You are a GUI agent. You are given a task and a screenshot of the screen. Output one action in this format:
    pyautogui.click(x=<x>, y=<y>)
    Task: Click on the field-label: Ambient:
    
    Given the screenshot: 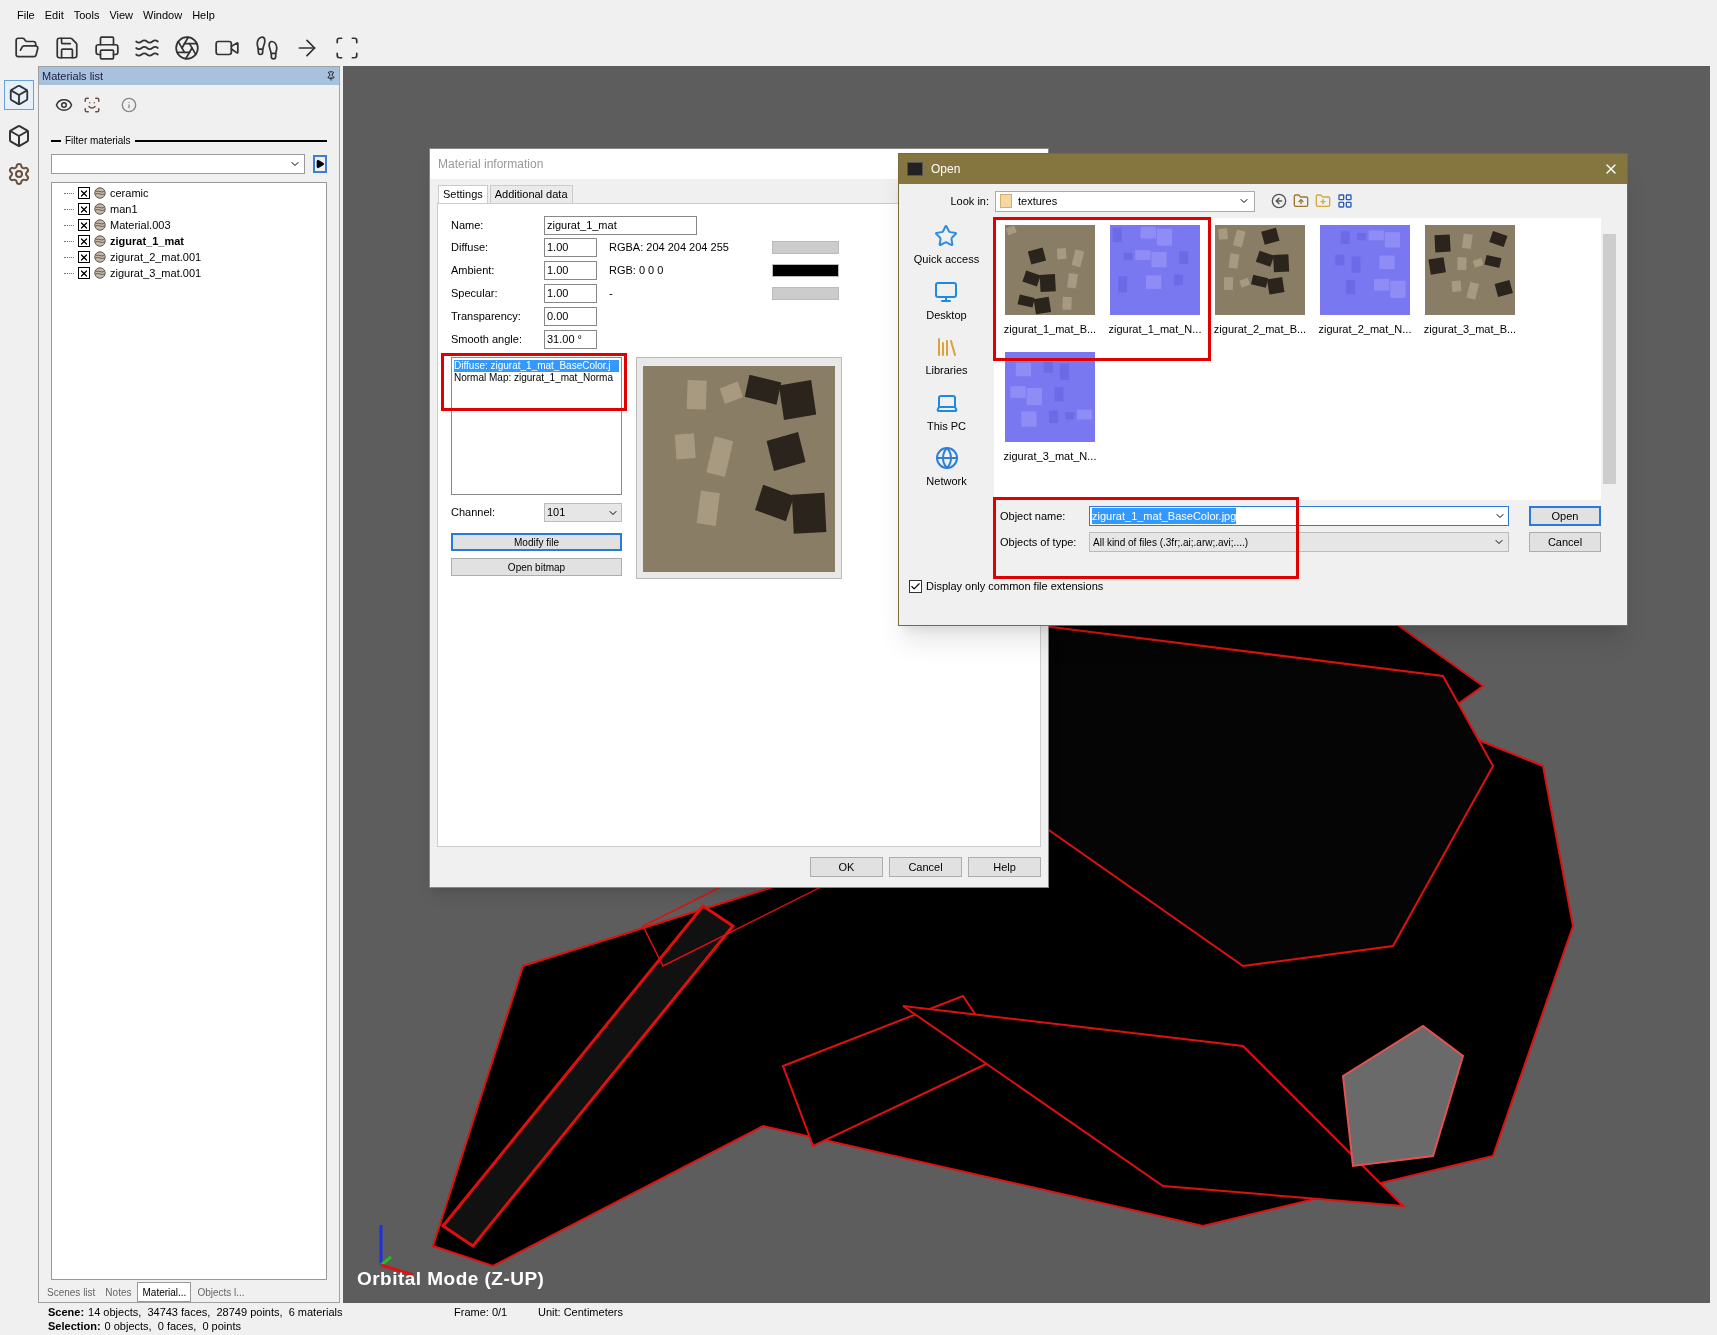 What is the action you would take?
    pyautogui.click(x=473, y=271)
    